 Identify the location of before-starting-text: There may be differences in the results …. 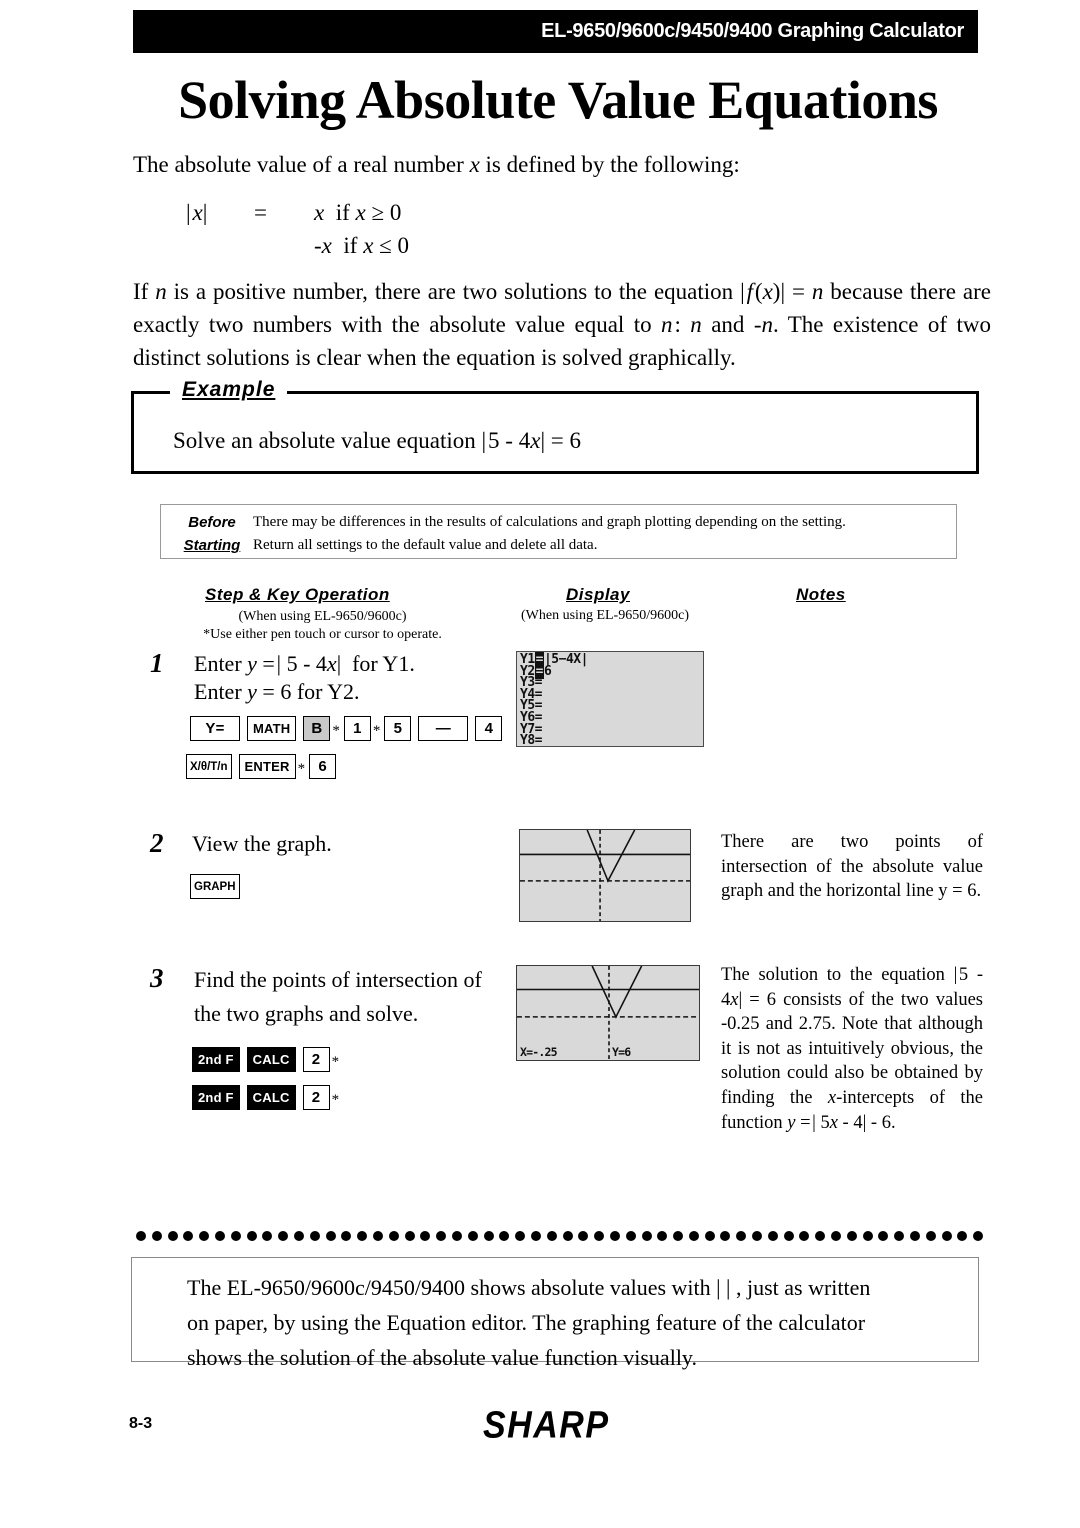
(600, 534).